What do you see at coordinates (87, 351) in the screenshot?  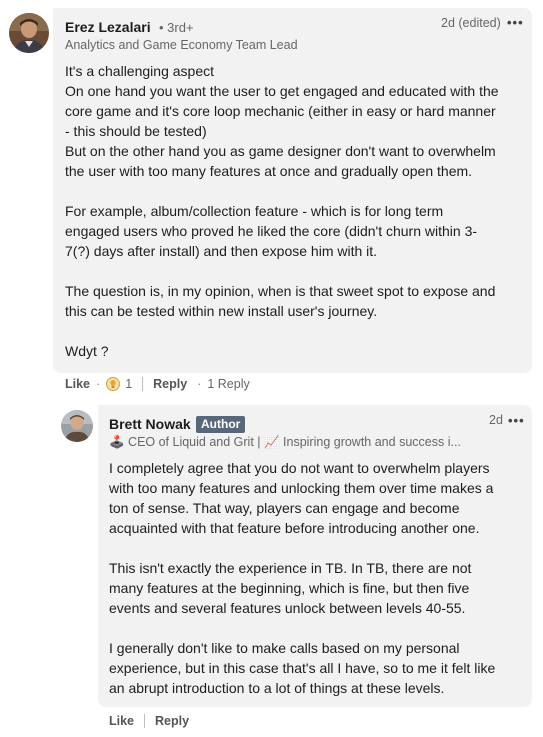 I see `comment-line: Wdyt ?` at bounding box center [87, 351].